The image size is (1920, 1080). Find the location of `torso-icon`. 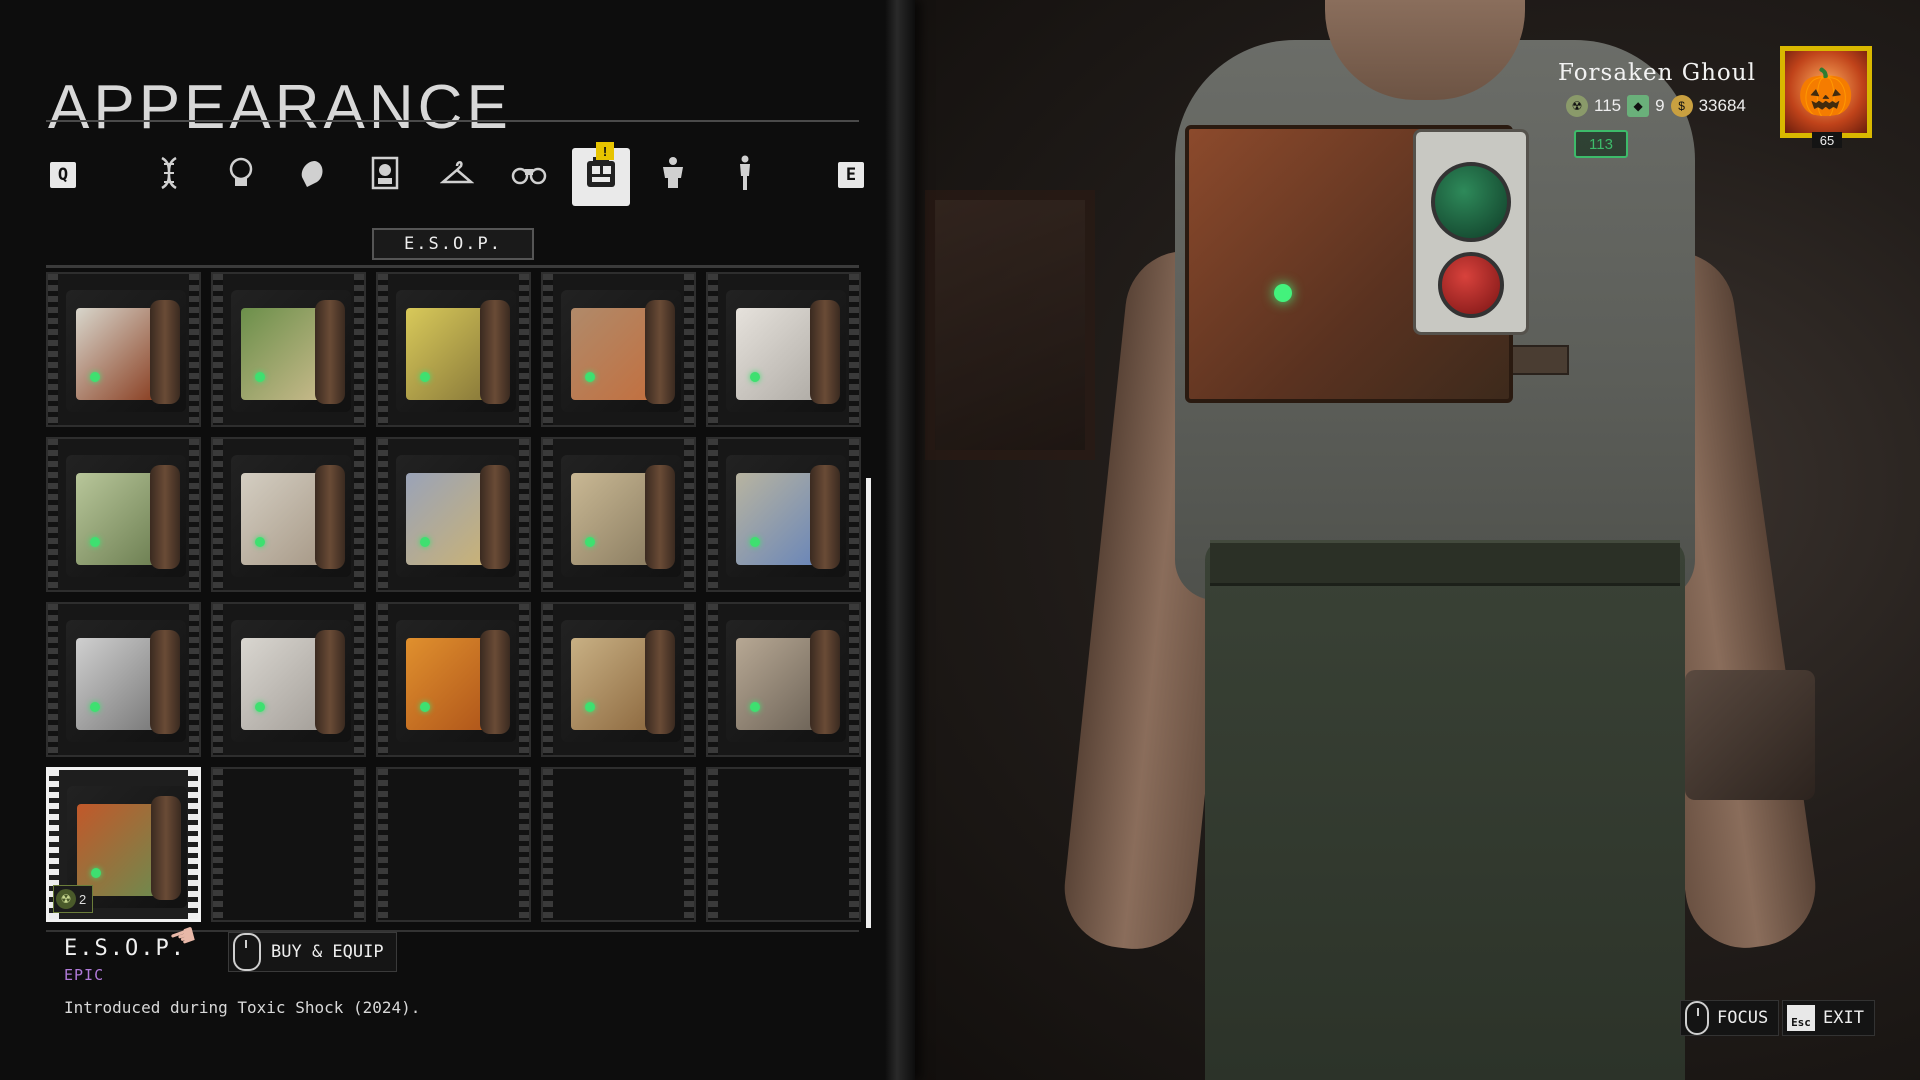

torso-icon is located at coordinates (673, 177).